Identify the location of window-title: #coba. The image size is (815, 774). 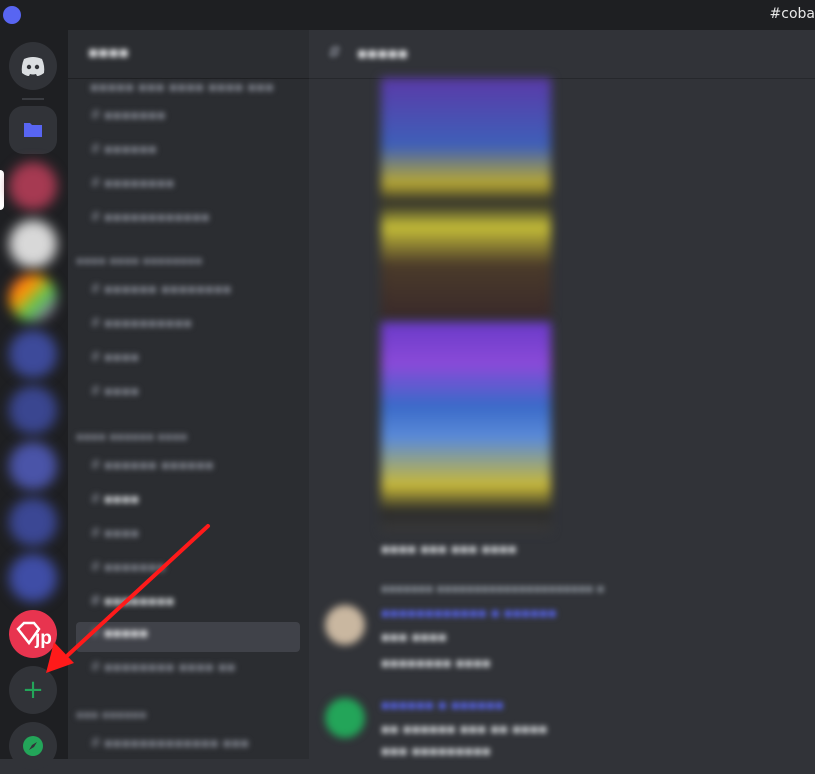
(792, 14).